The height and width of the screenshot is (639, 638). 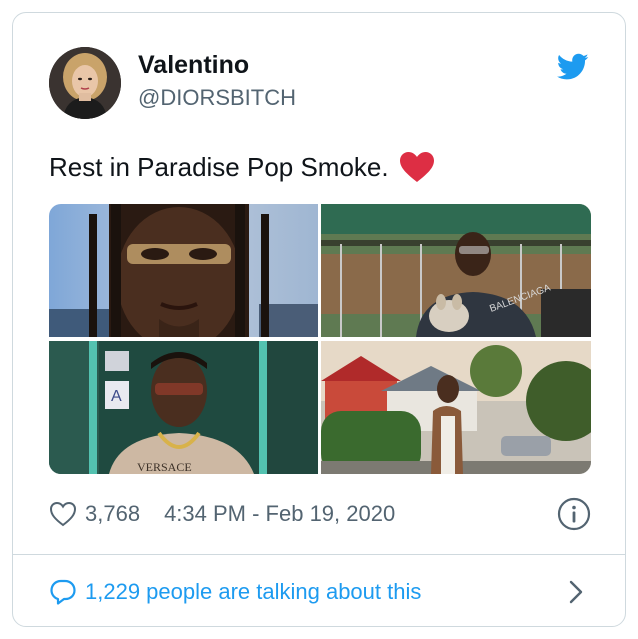 What do you see at coordinates (116, 396) in the screenshot?
I see `svg-text: A` at bounding box center [116, 396].